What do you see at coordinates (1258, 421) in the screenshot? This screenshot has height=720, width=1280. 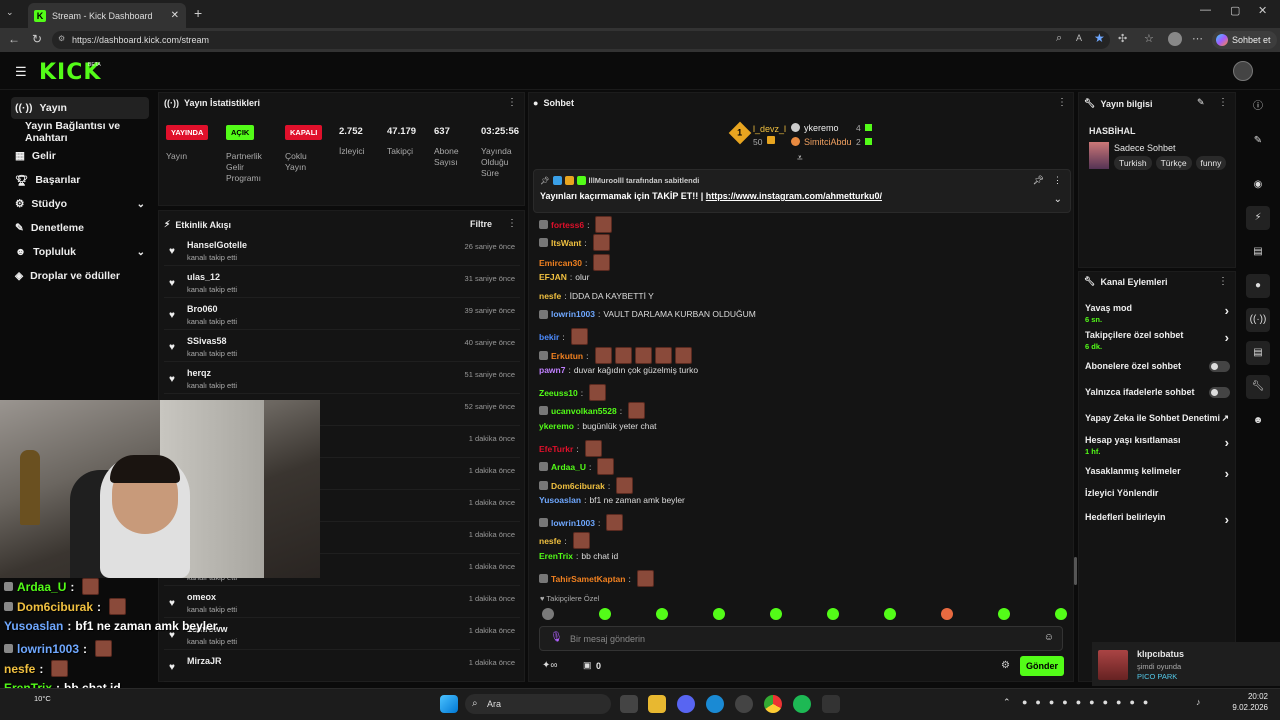 I see `community-icon: ☻` at bounding box center [1258, 421].